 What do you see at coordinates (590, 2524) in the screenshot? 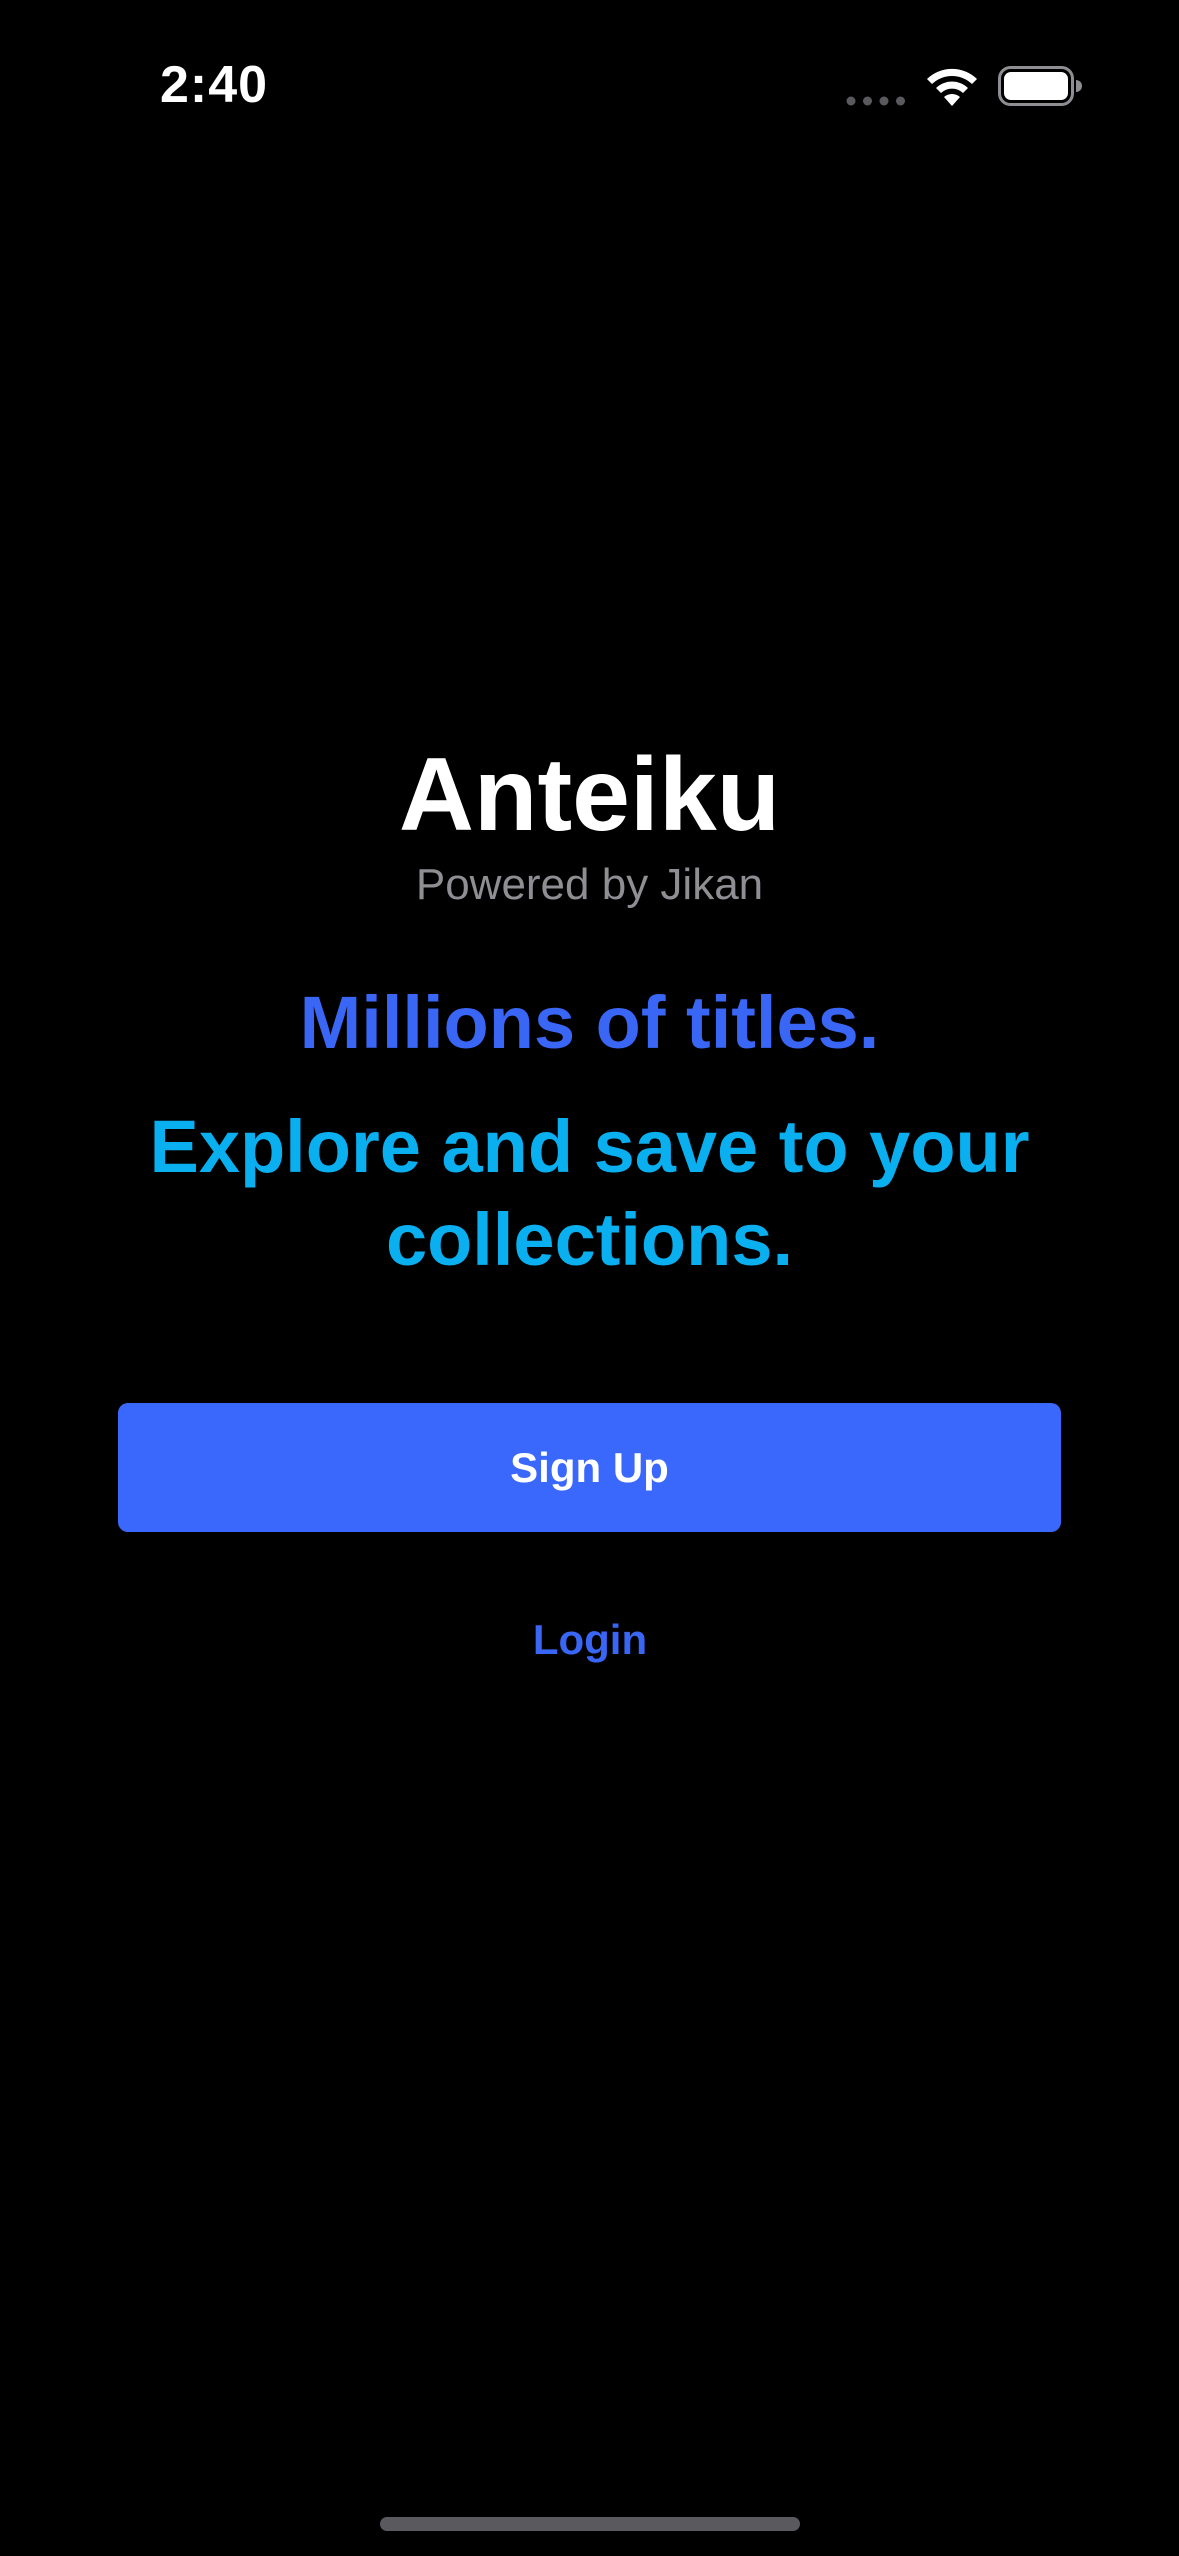
I see `home-indicator` at bounding box center [590, 2524].